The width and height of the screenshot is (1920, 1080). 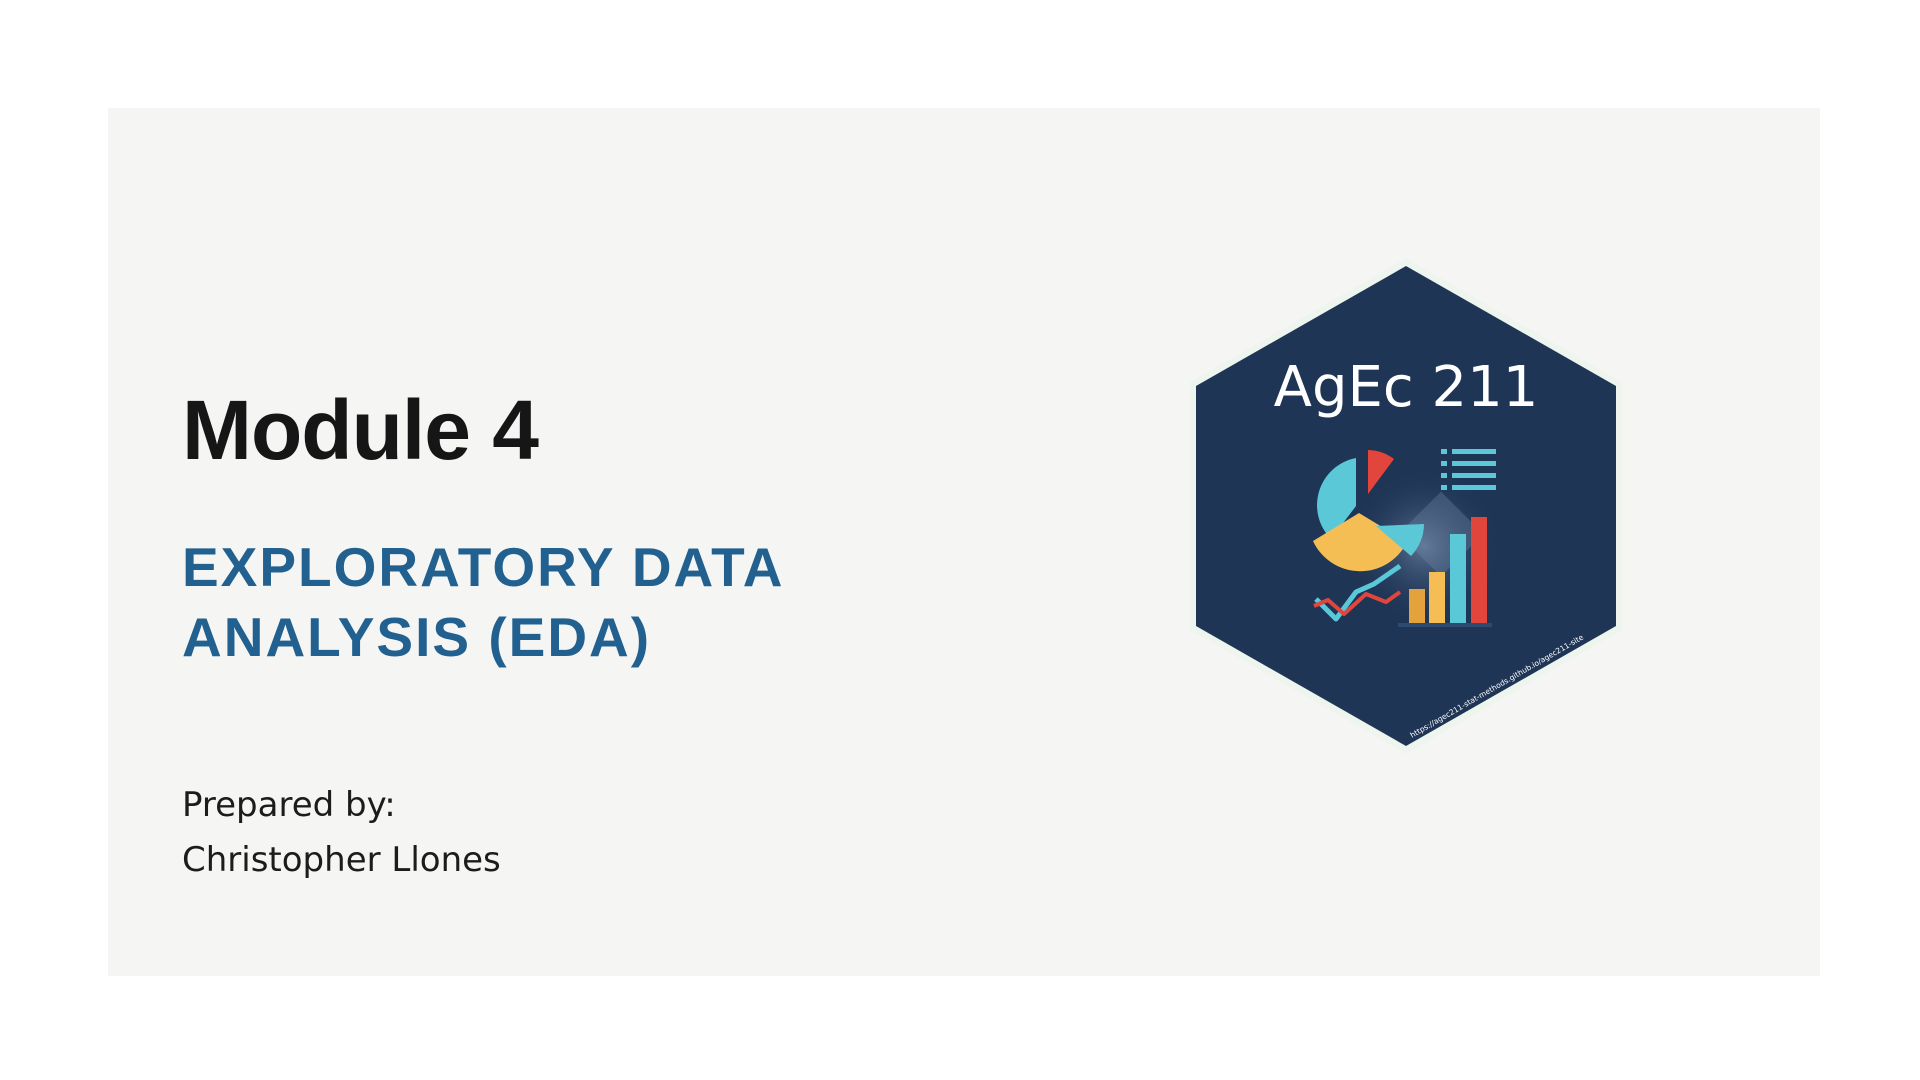 I want to click on logo-name: AgEc 211, so click(x=1406, y=387).